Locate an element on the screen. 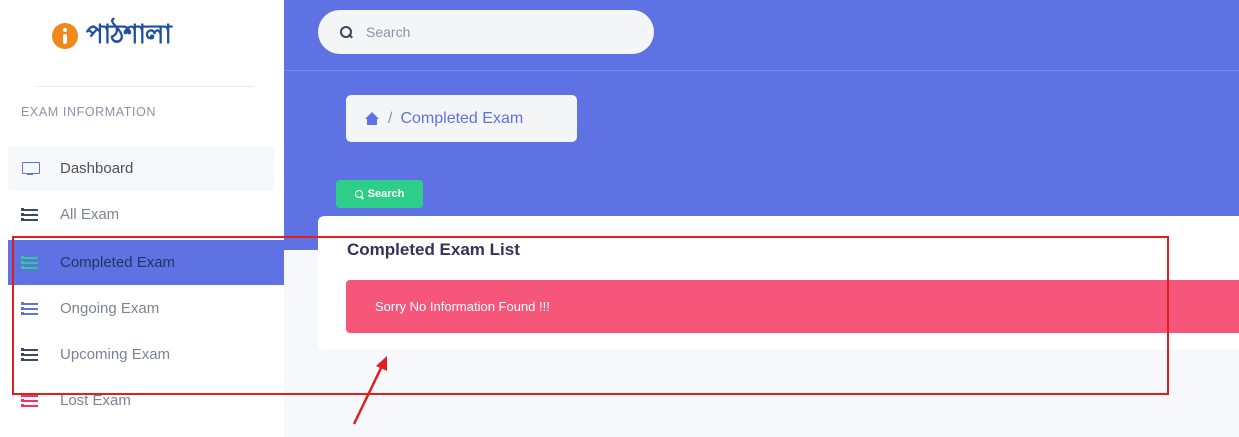 The image size is (1239, 437). search-box is located at coordinates (486, 32).